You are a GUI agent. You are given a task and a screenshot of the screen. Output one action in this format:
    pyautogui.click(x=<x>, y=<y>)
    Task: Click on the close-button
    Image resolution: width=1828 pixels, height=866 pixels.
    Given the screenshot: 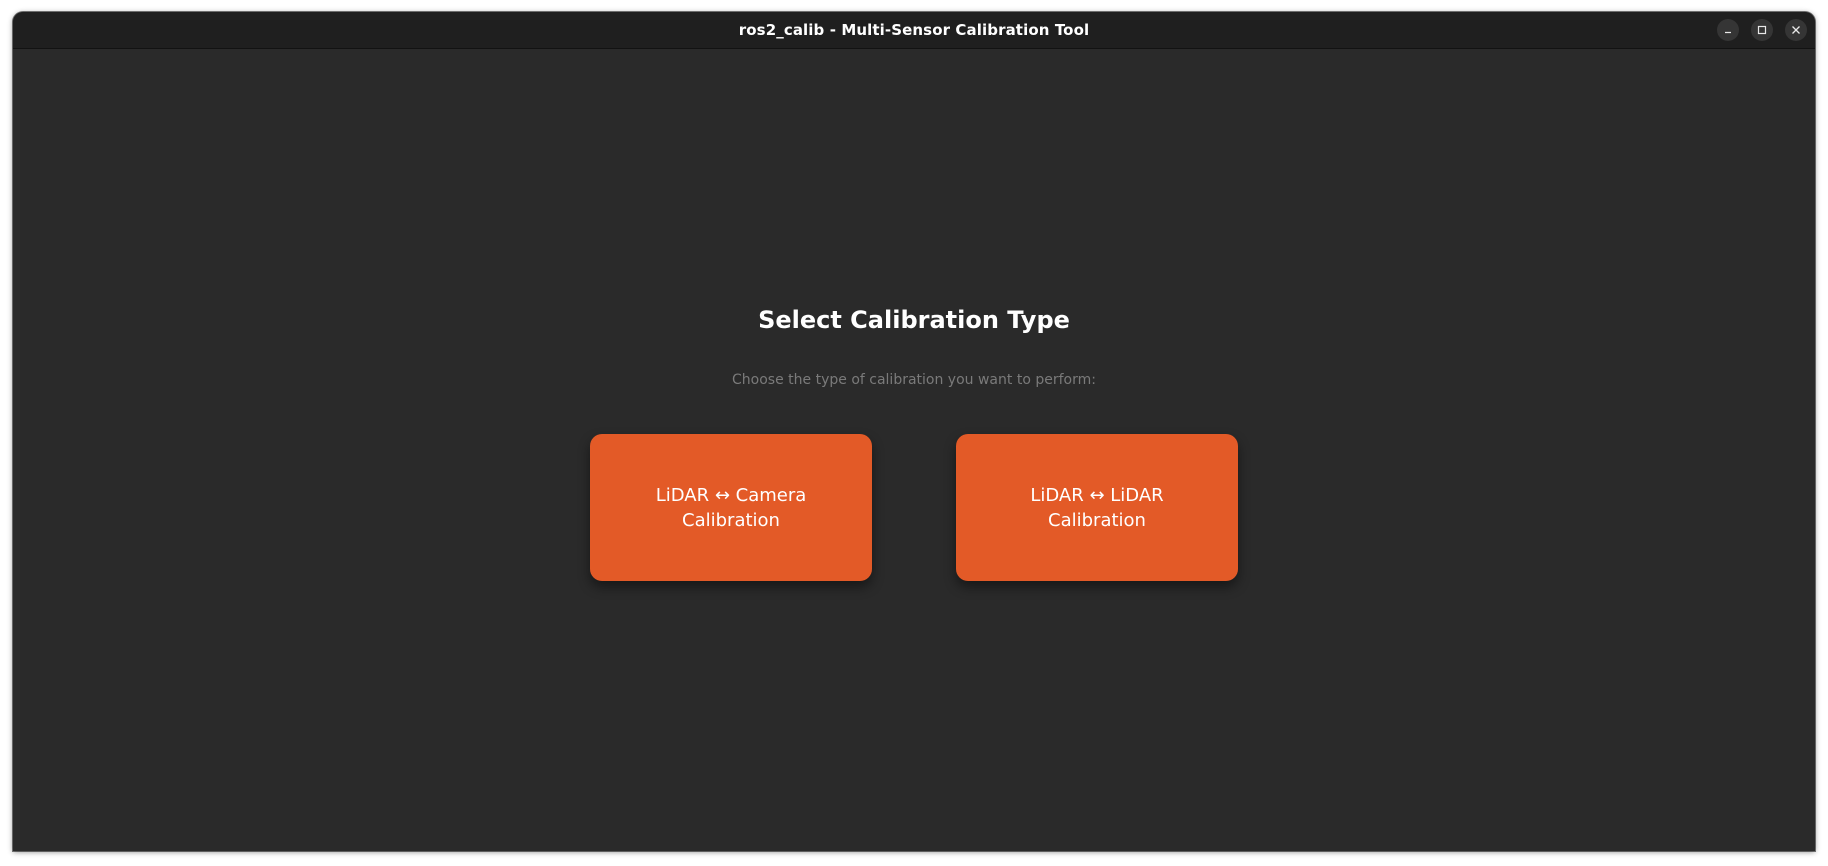 What is the action you would take?
    pyautogui.click(x=1796, y=30)
    